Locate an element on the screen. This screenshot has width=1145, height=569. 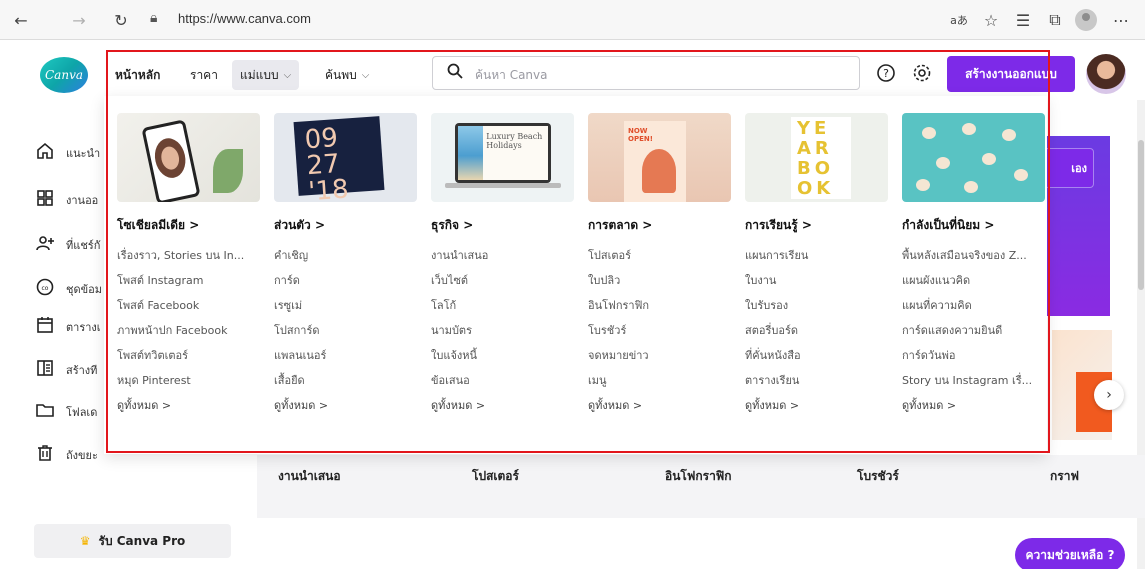
settings-icon is located at coordinates (922, 73).